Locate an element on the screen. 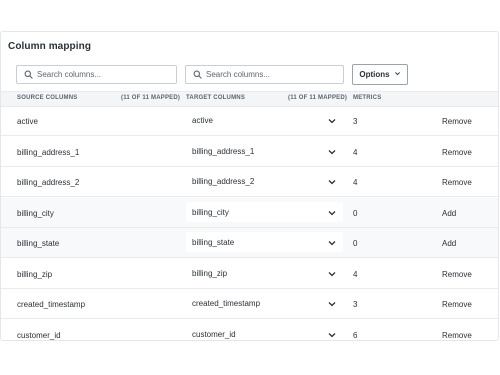 The height and width of the screenshot is (375, 500). table-row: billing_state billing_state 0 Add is located at coordinates (249, 243).